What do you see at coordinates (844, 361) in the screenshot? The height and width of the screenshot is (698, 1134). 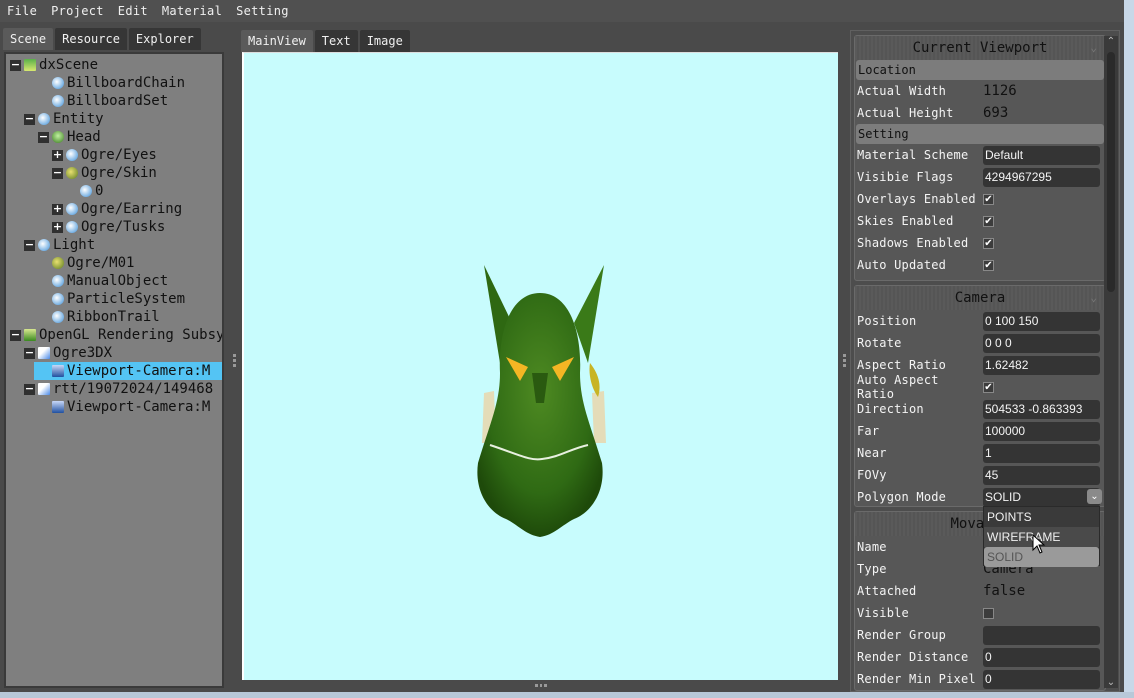 I see `right-splitter-handle` at bounding box center [844, 361].